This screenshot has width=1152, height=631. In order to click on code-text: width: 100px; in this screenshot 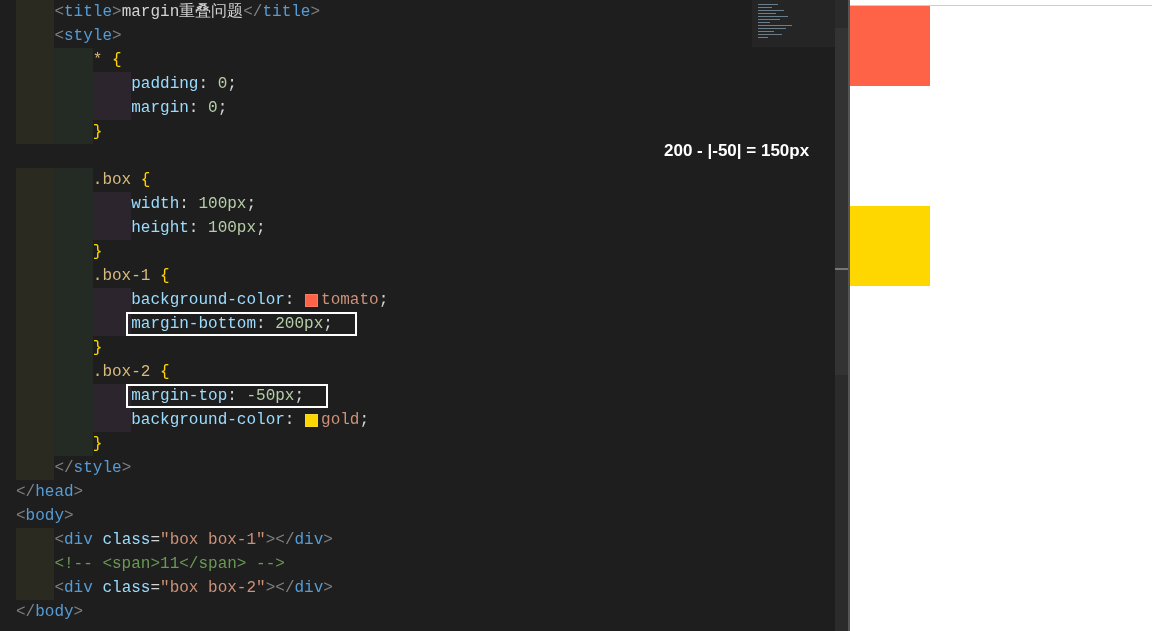, I will do `click(194, 204)`.